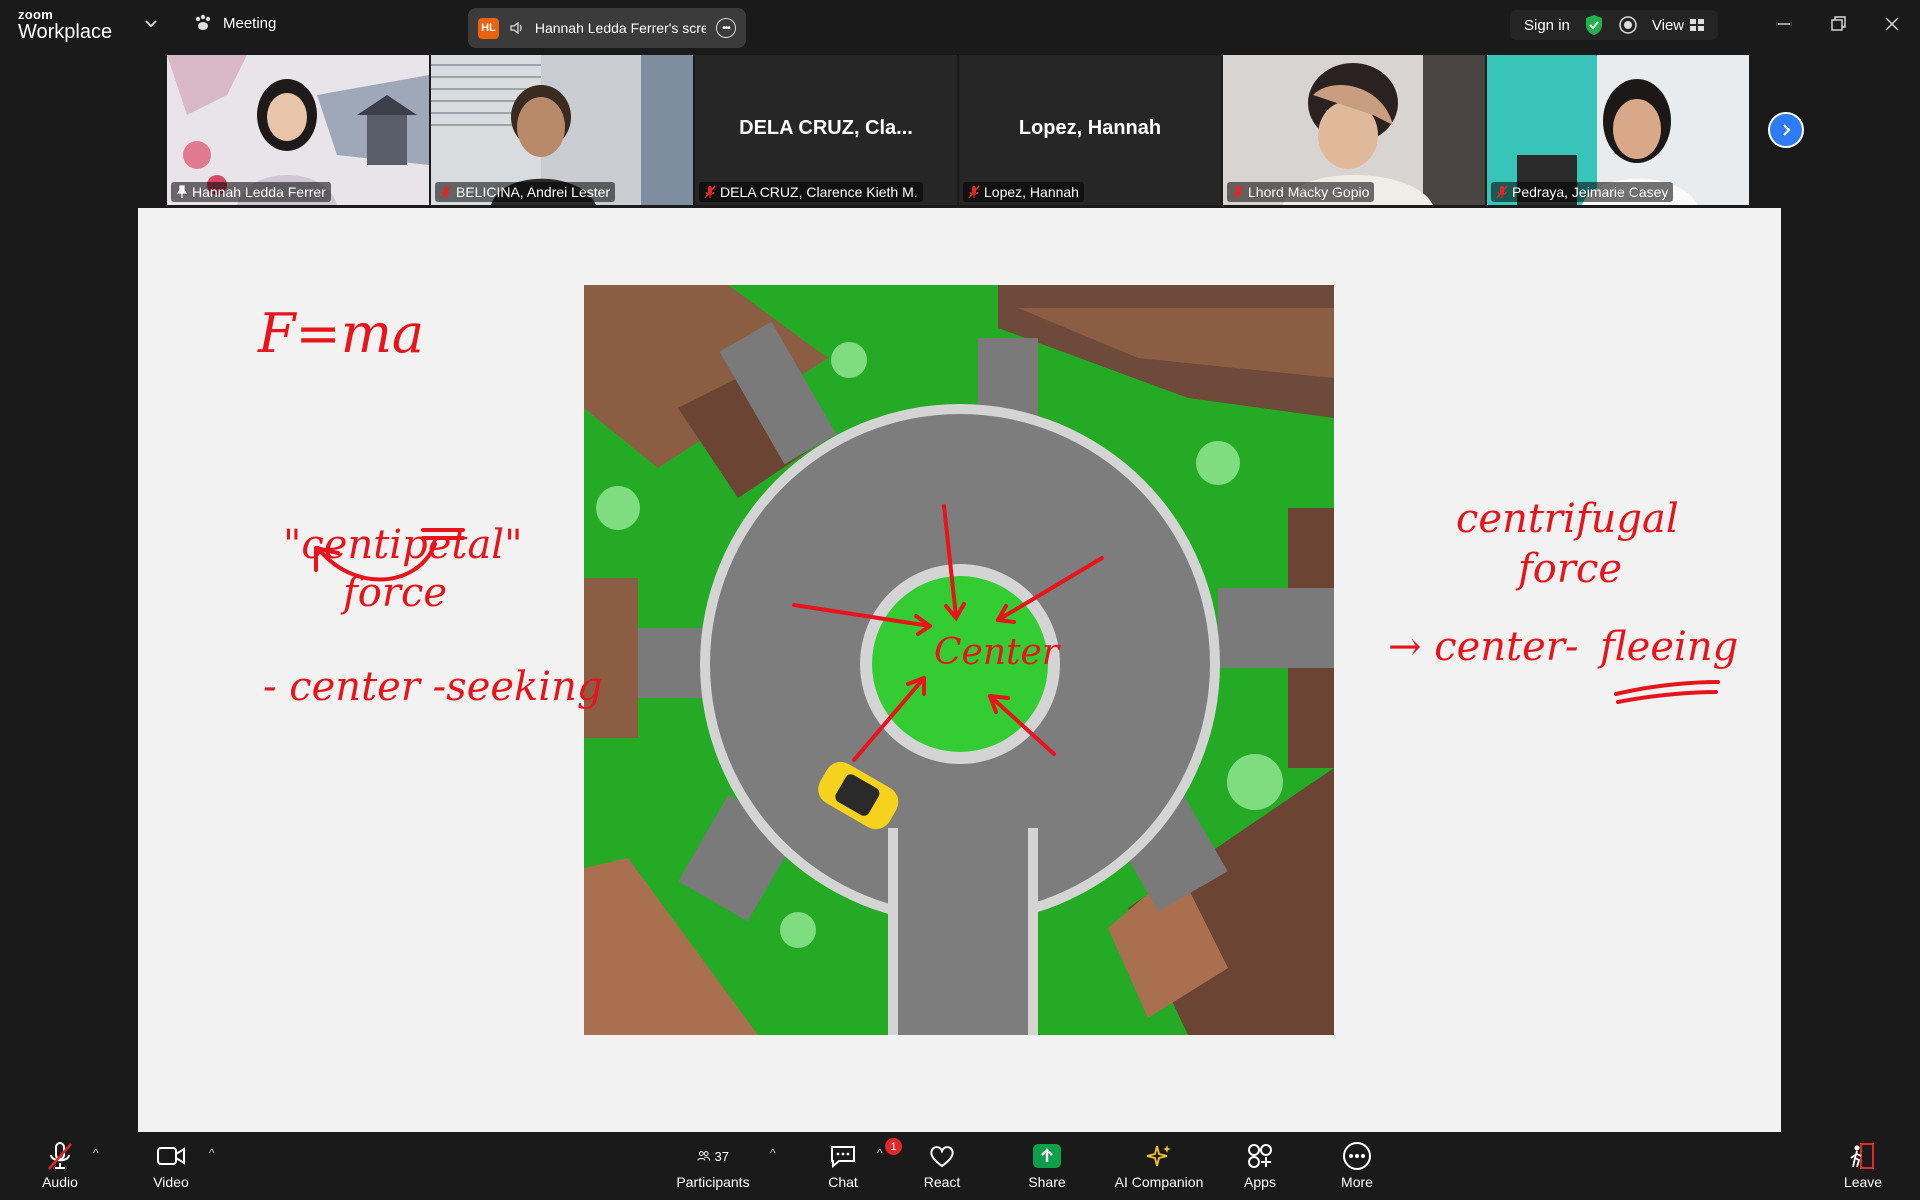 Image resolution: width=1920 pixels, height=1200 pixels. What do you see at coordinates (880, 1153) in the screenshot?
I see `chat-options-caret: ^` at bounding box center [880, 1153].